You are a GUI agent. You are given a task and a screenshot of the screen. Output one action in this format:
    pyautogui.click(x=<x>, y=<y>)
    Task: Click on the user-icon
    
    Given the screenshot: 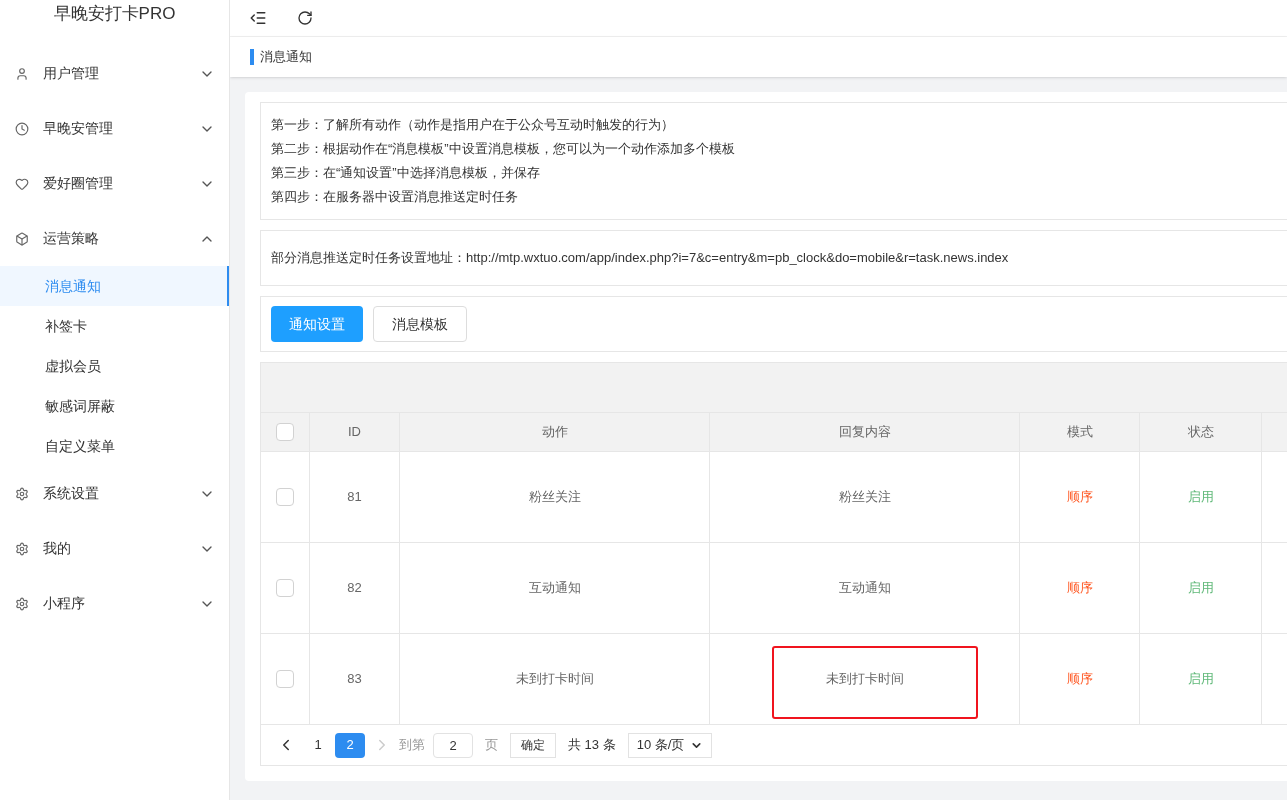 What is the action you would take?
    pyautogui.click(x=22, y=73)
    